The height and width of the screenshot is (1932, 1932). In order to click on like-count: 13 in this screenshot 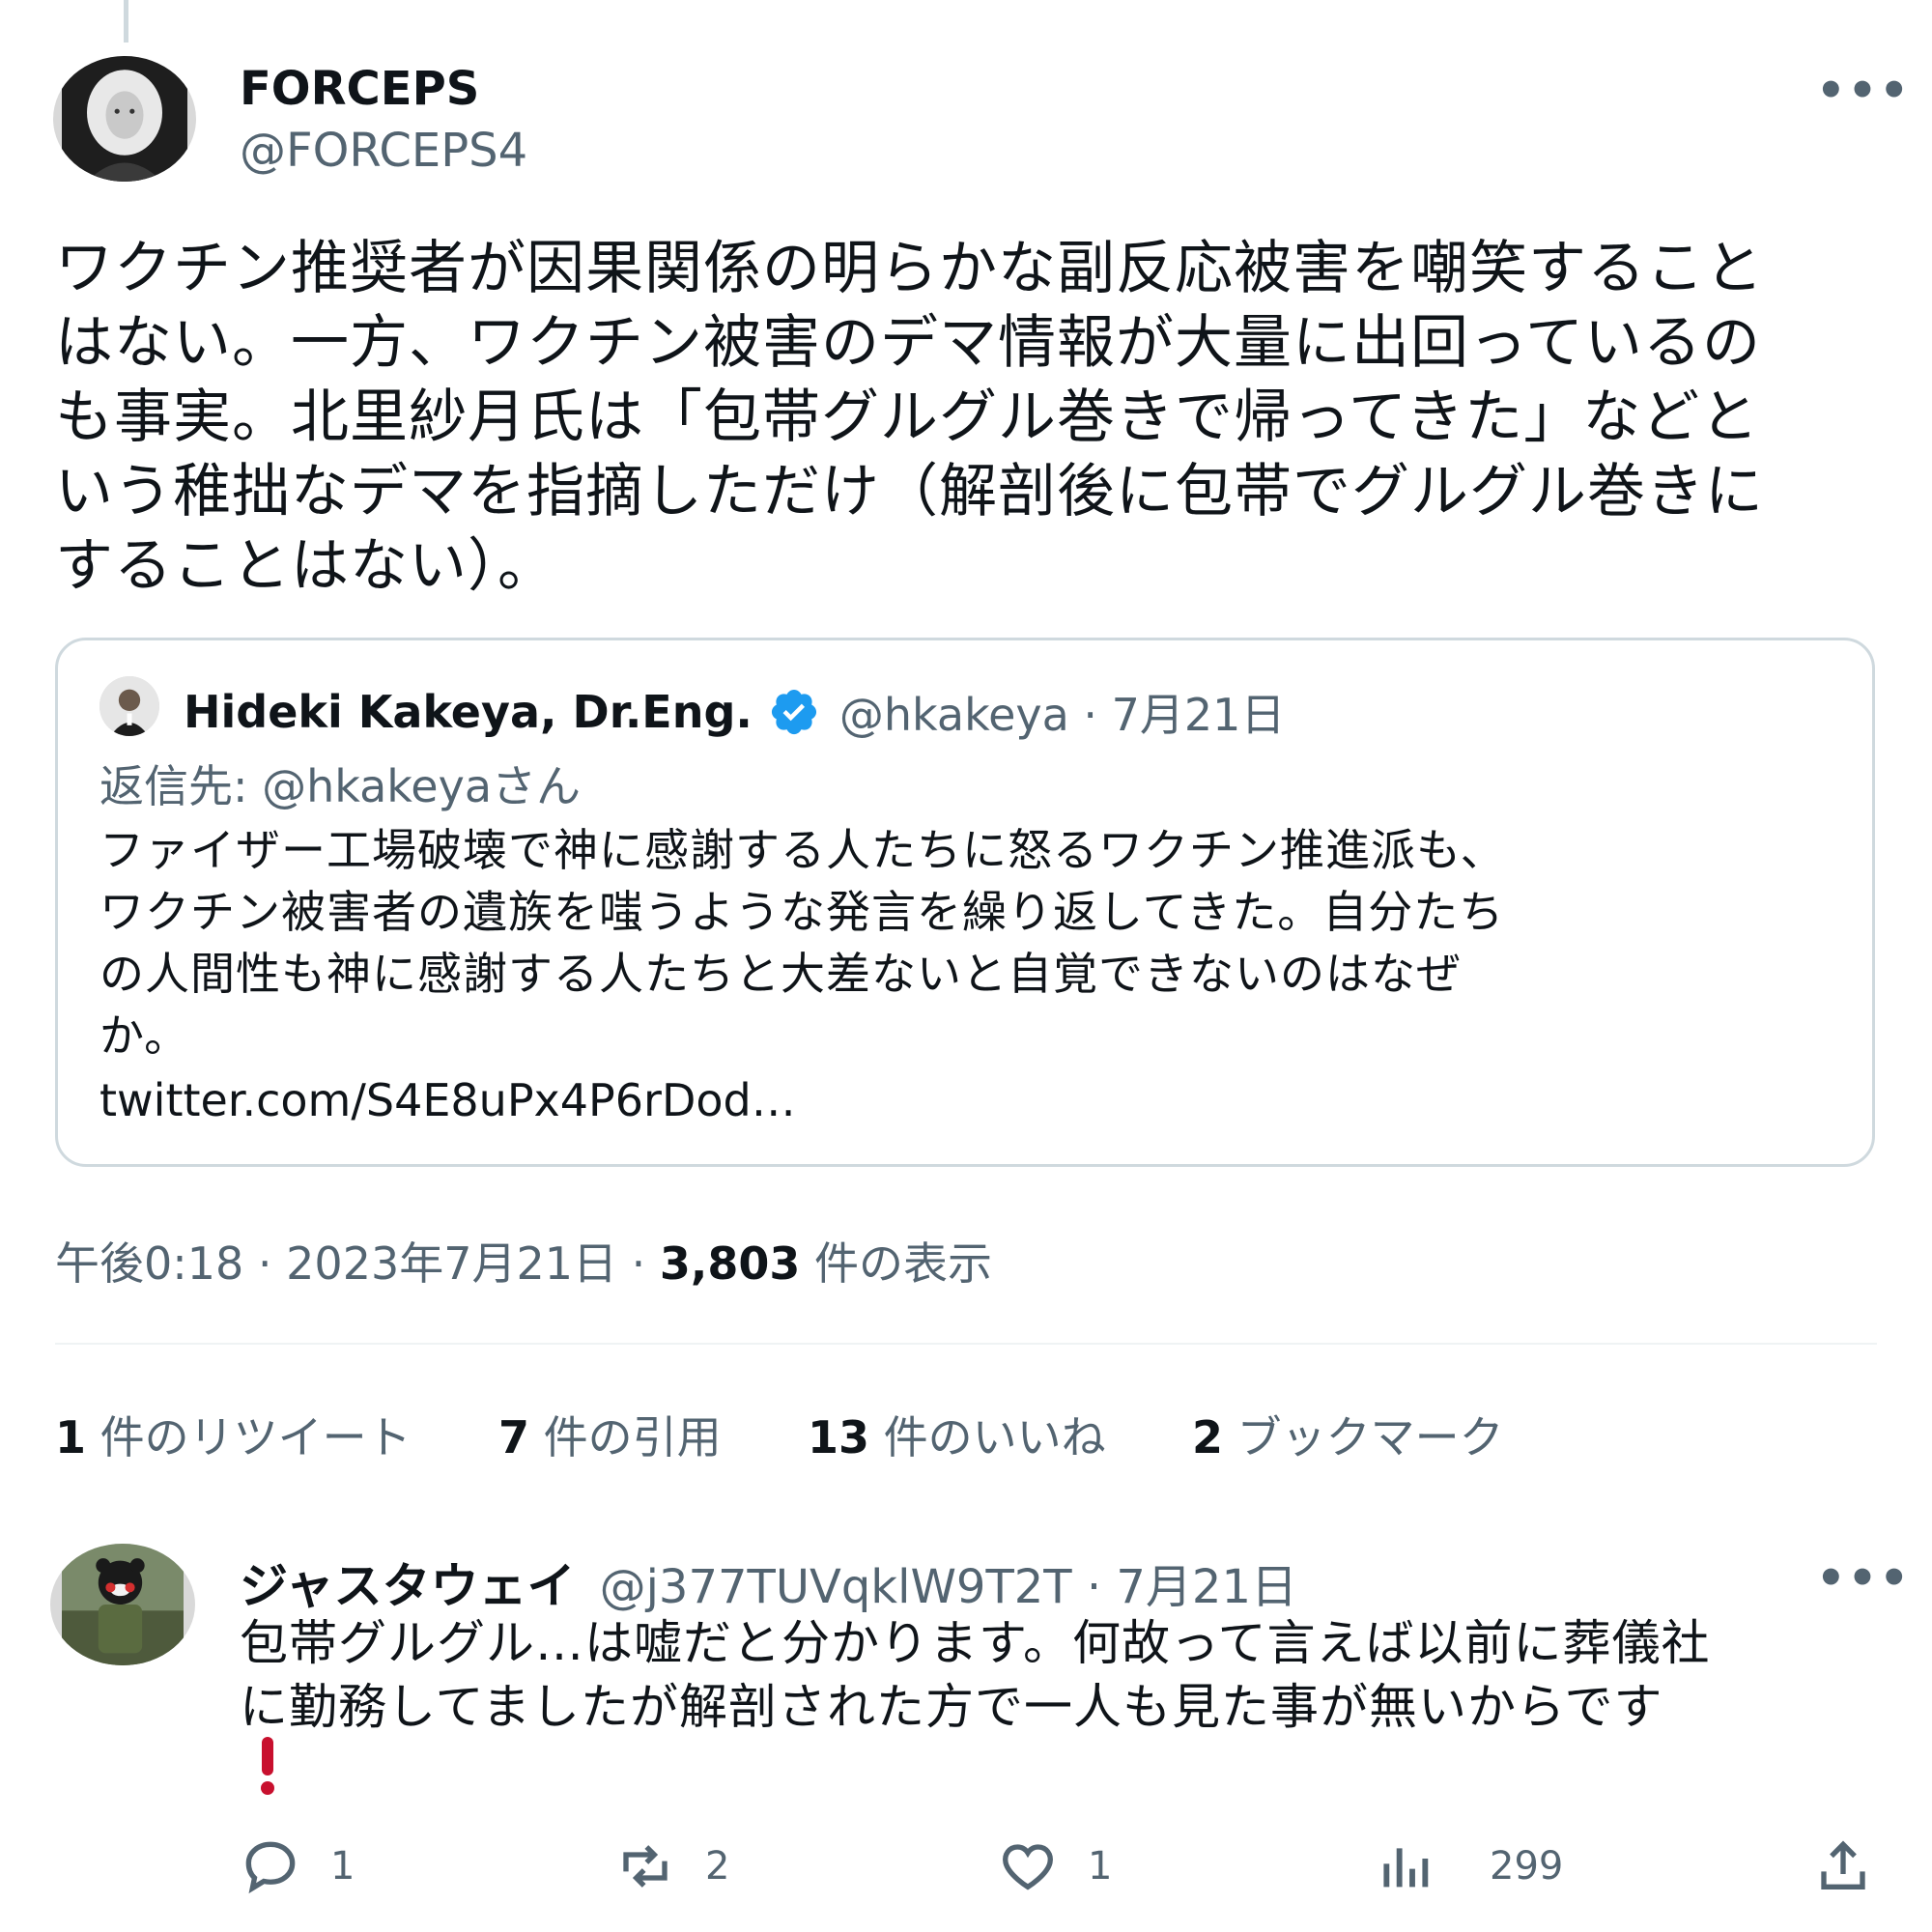, I will do `click(839, 1437)`.